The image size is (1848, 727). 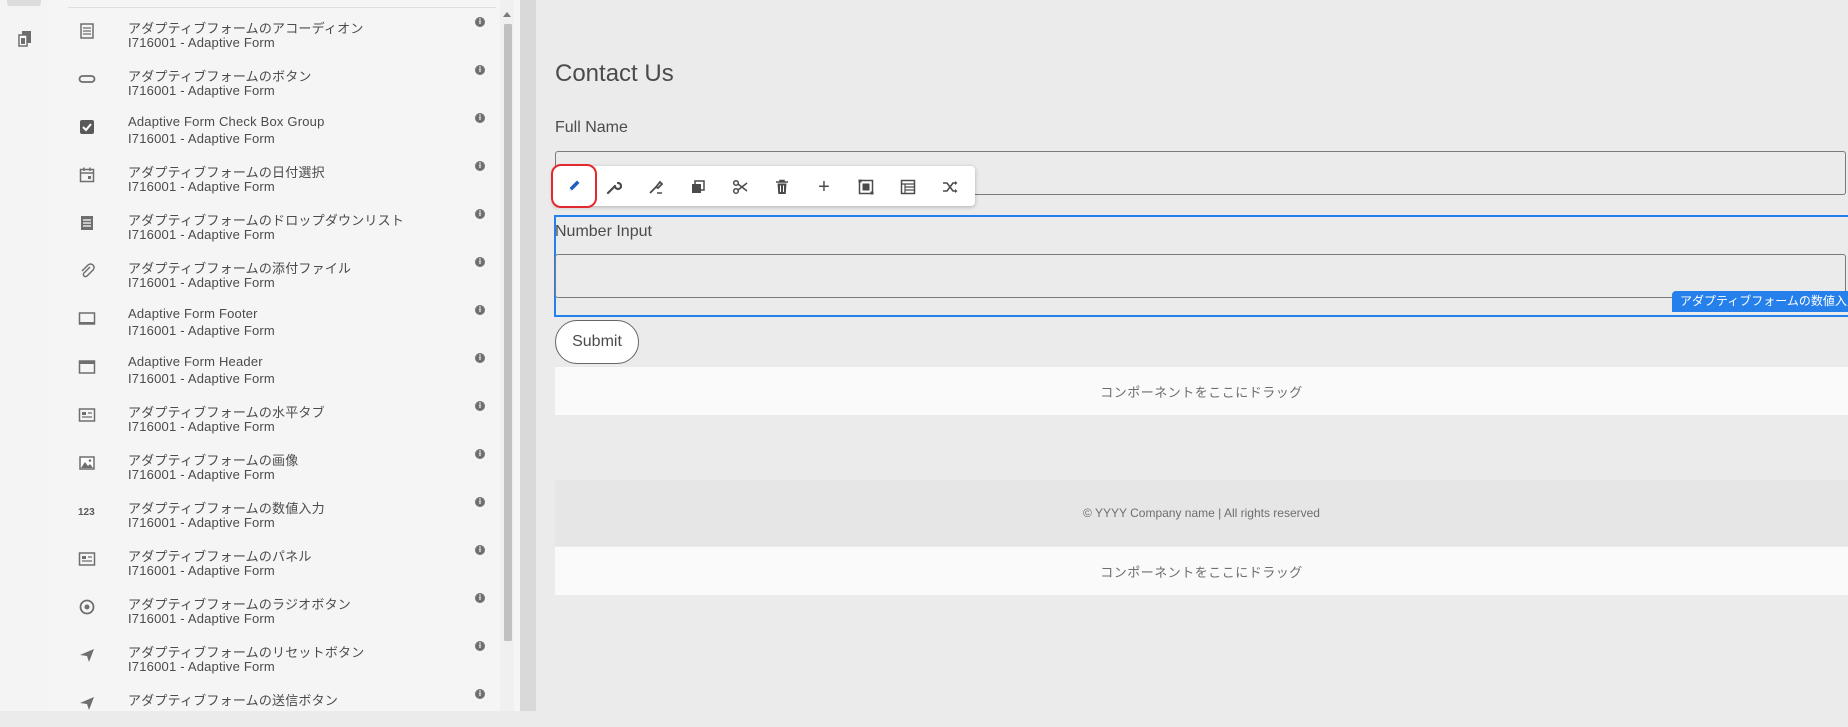 I want to click on number-input-field, so click(x=1200, y=276).